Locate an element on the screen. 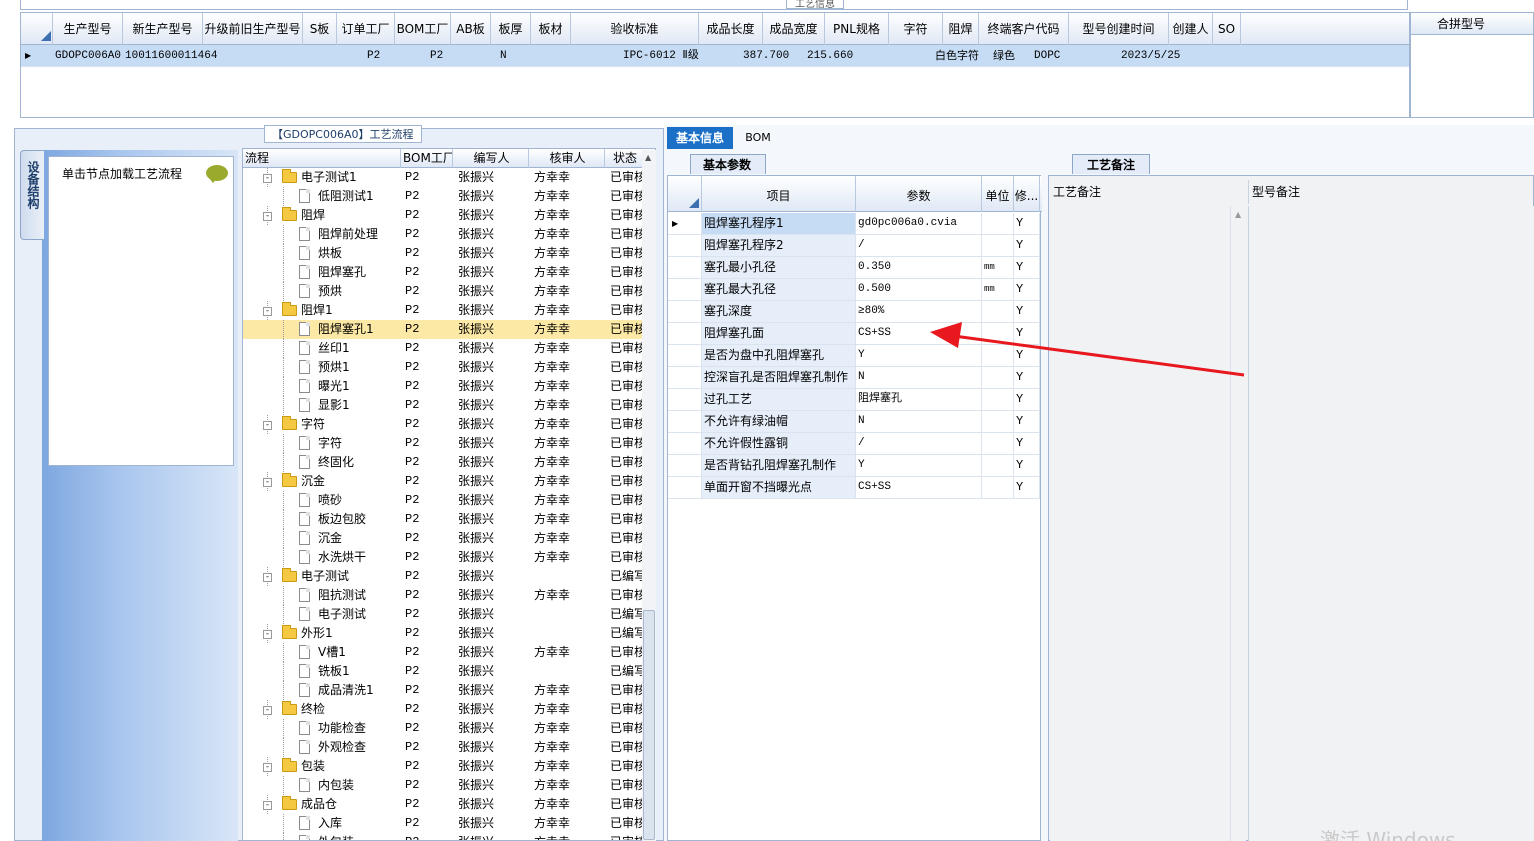  scroll-thumb is located at coordinates (649, 725).